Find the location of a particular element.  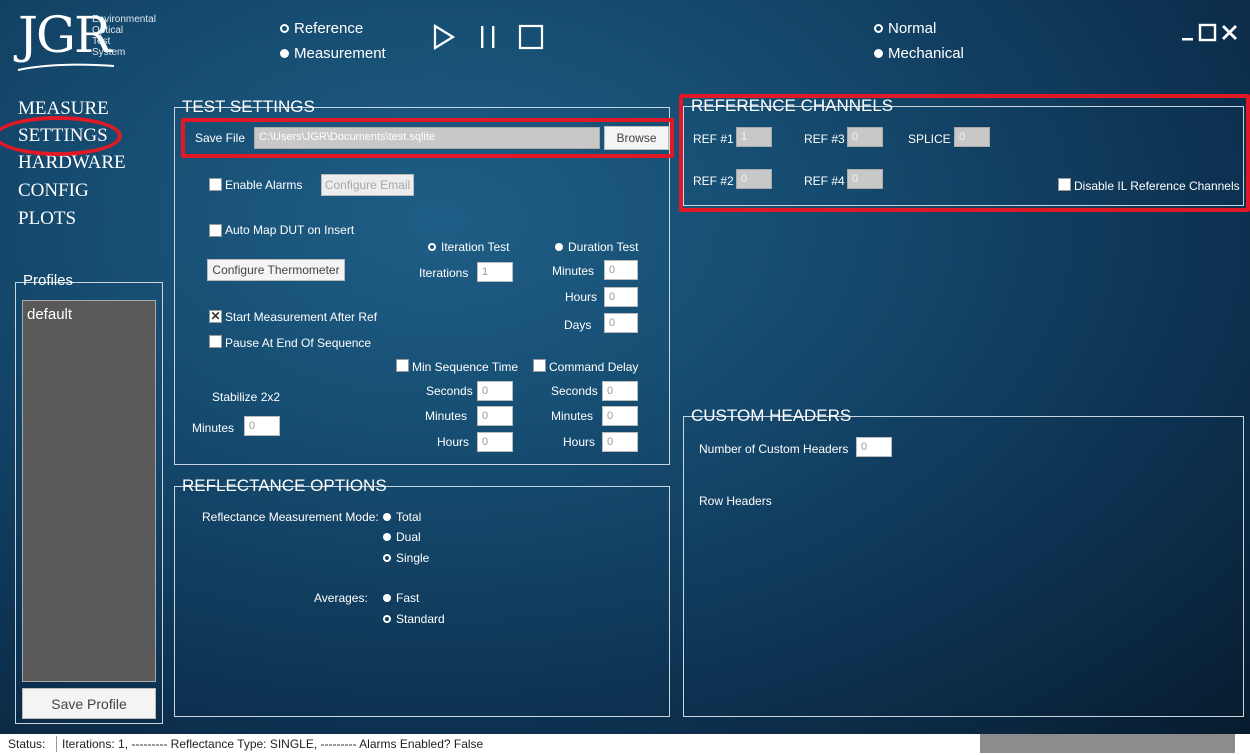

radio-normal: Normal is located at coordinates (905, 28).